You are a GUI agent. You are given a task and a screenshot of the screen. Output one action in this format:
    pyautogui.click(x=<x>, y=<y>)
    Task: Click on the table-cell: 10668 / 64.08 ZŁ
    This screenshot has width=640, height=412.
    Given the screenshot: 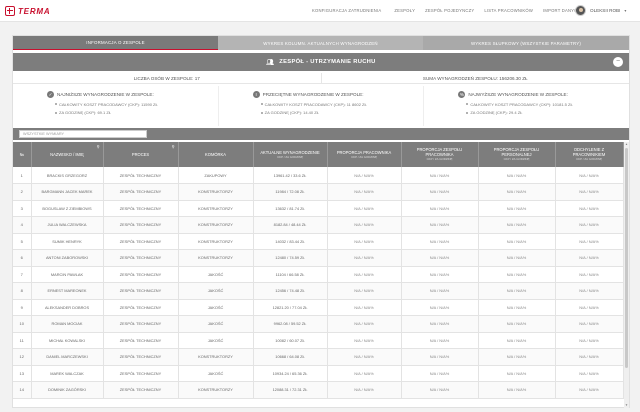 What is the action you would take?
    pyautogui.click(x=290, y=357)
    